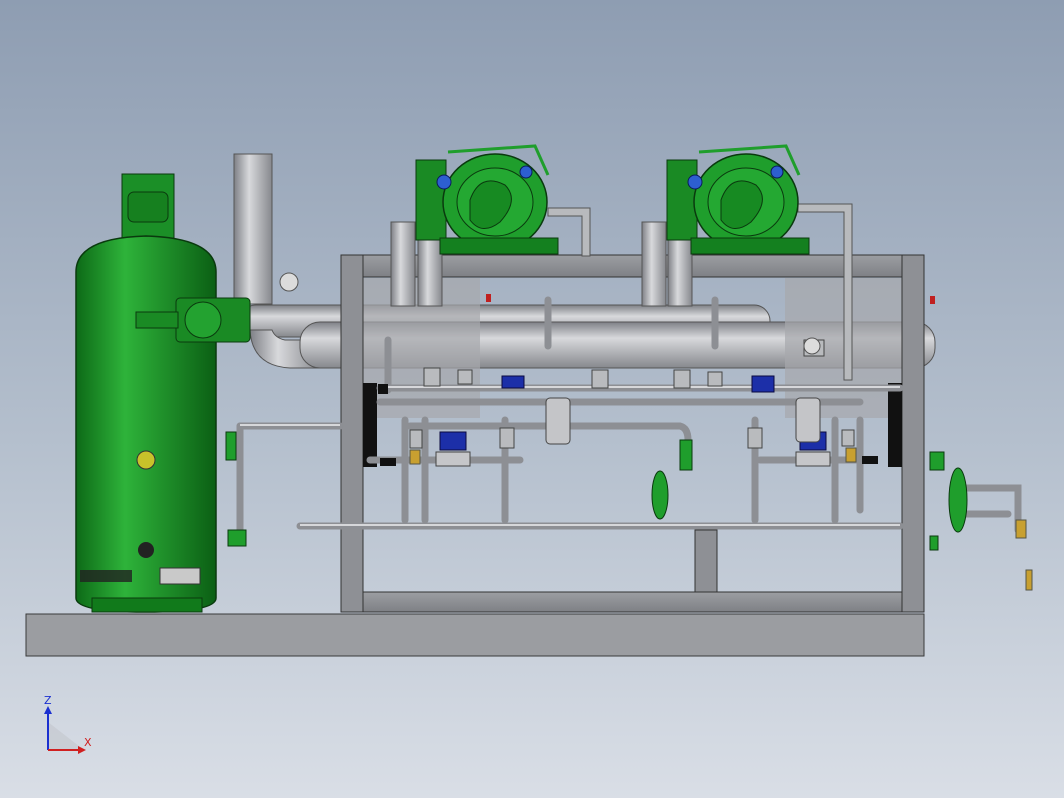 This screenshot has width=1064, height=798. I want to click on x-axis-label: X, so click(88, 742).